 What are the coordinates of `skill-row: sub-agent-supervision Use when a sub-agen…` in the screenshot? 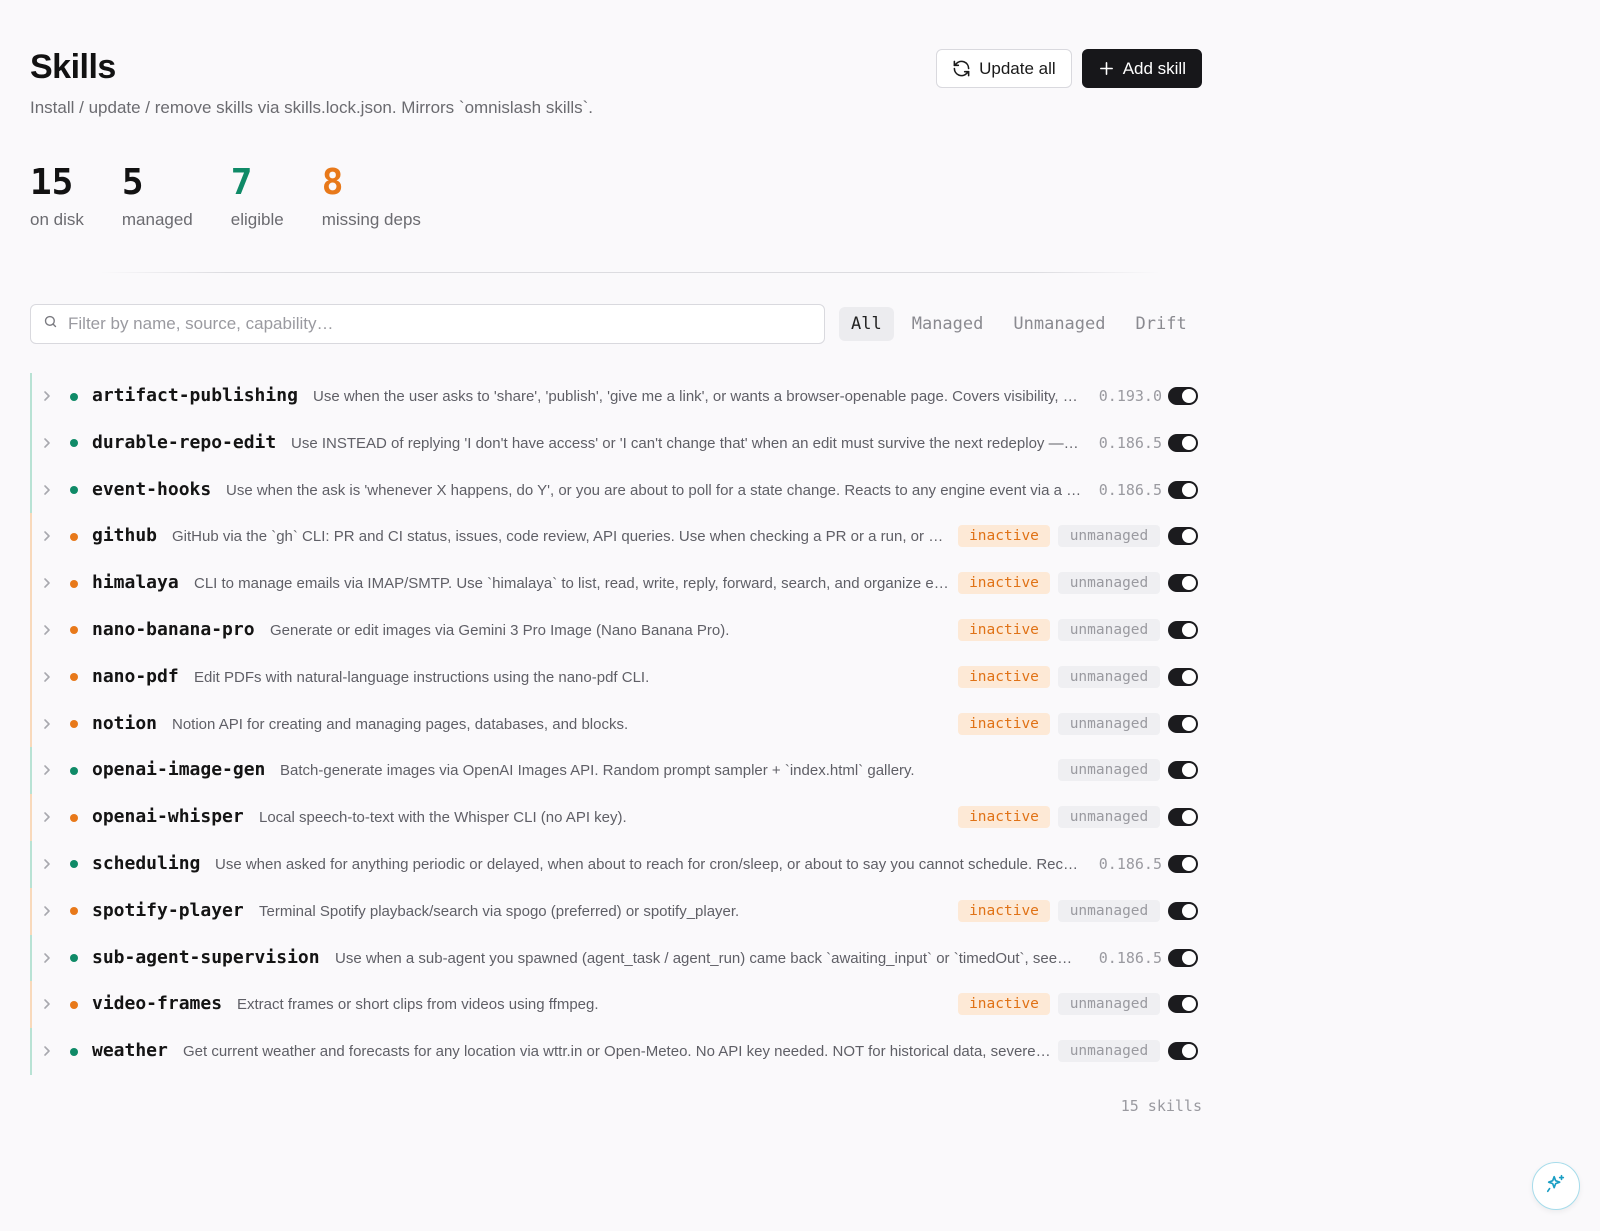 It's located at (616, 958).